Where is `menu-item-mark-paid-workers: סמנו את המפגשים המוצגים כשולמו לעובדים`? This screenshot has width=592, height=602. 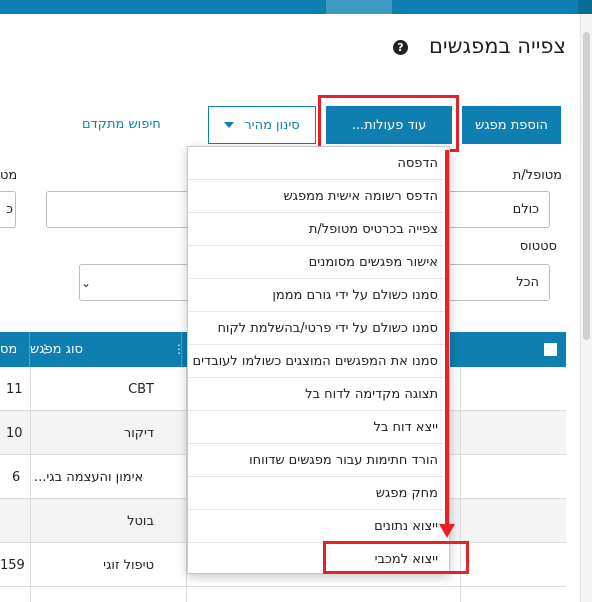
menu-item-mark-paid-workers: סמנו את המפגשים המוצגים כשולמו לעובדים is located at coordinates (318, 361).